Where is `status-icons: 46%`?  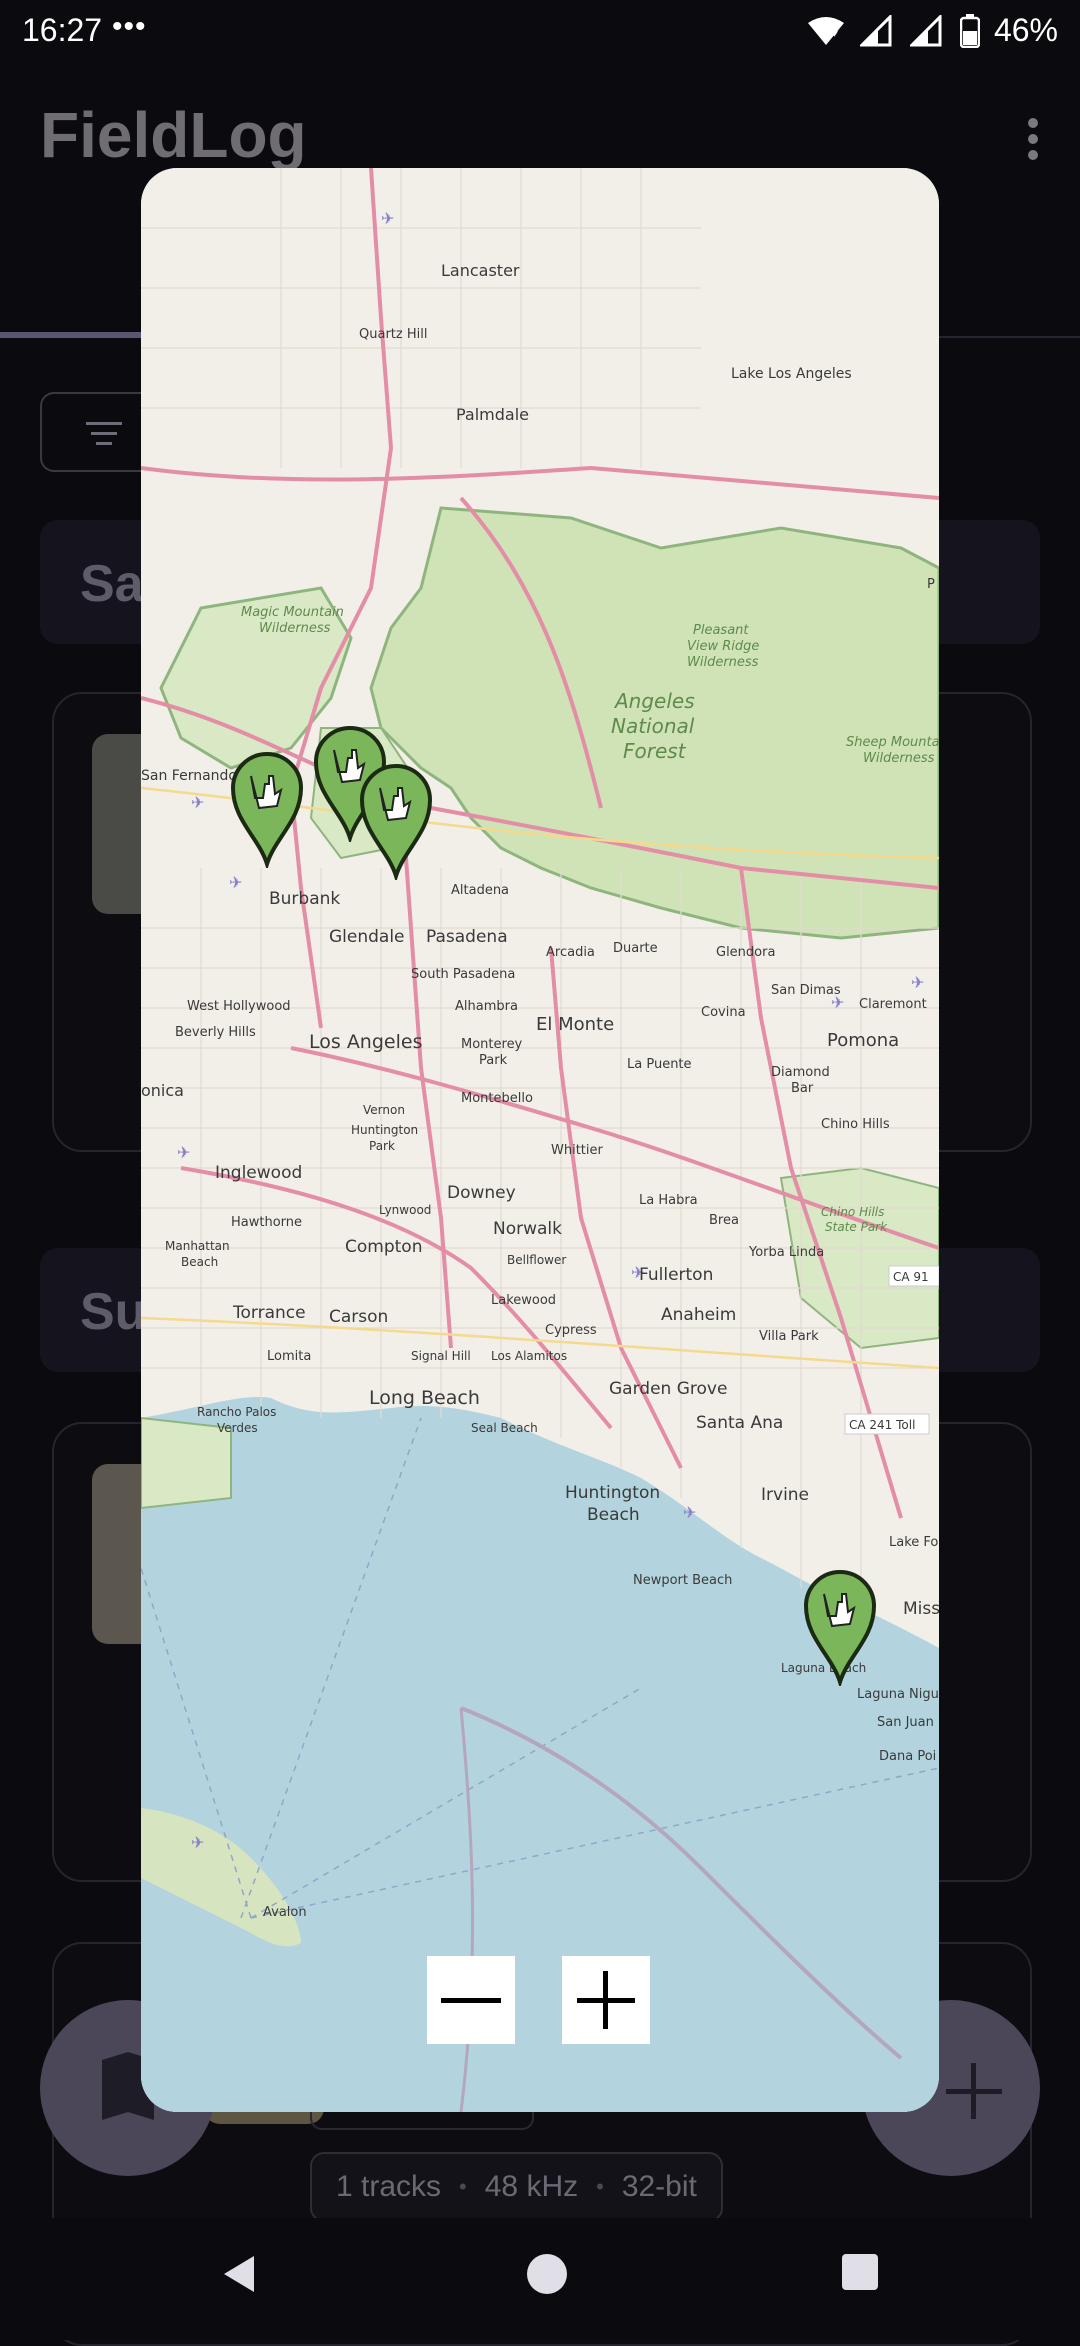 status-icons: 46% is located at coordinates (932, 30).